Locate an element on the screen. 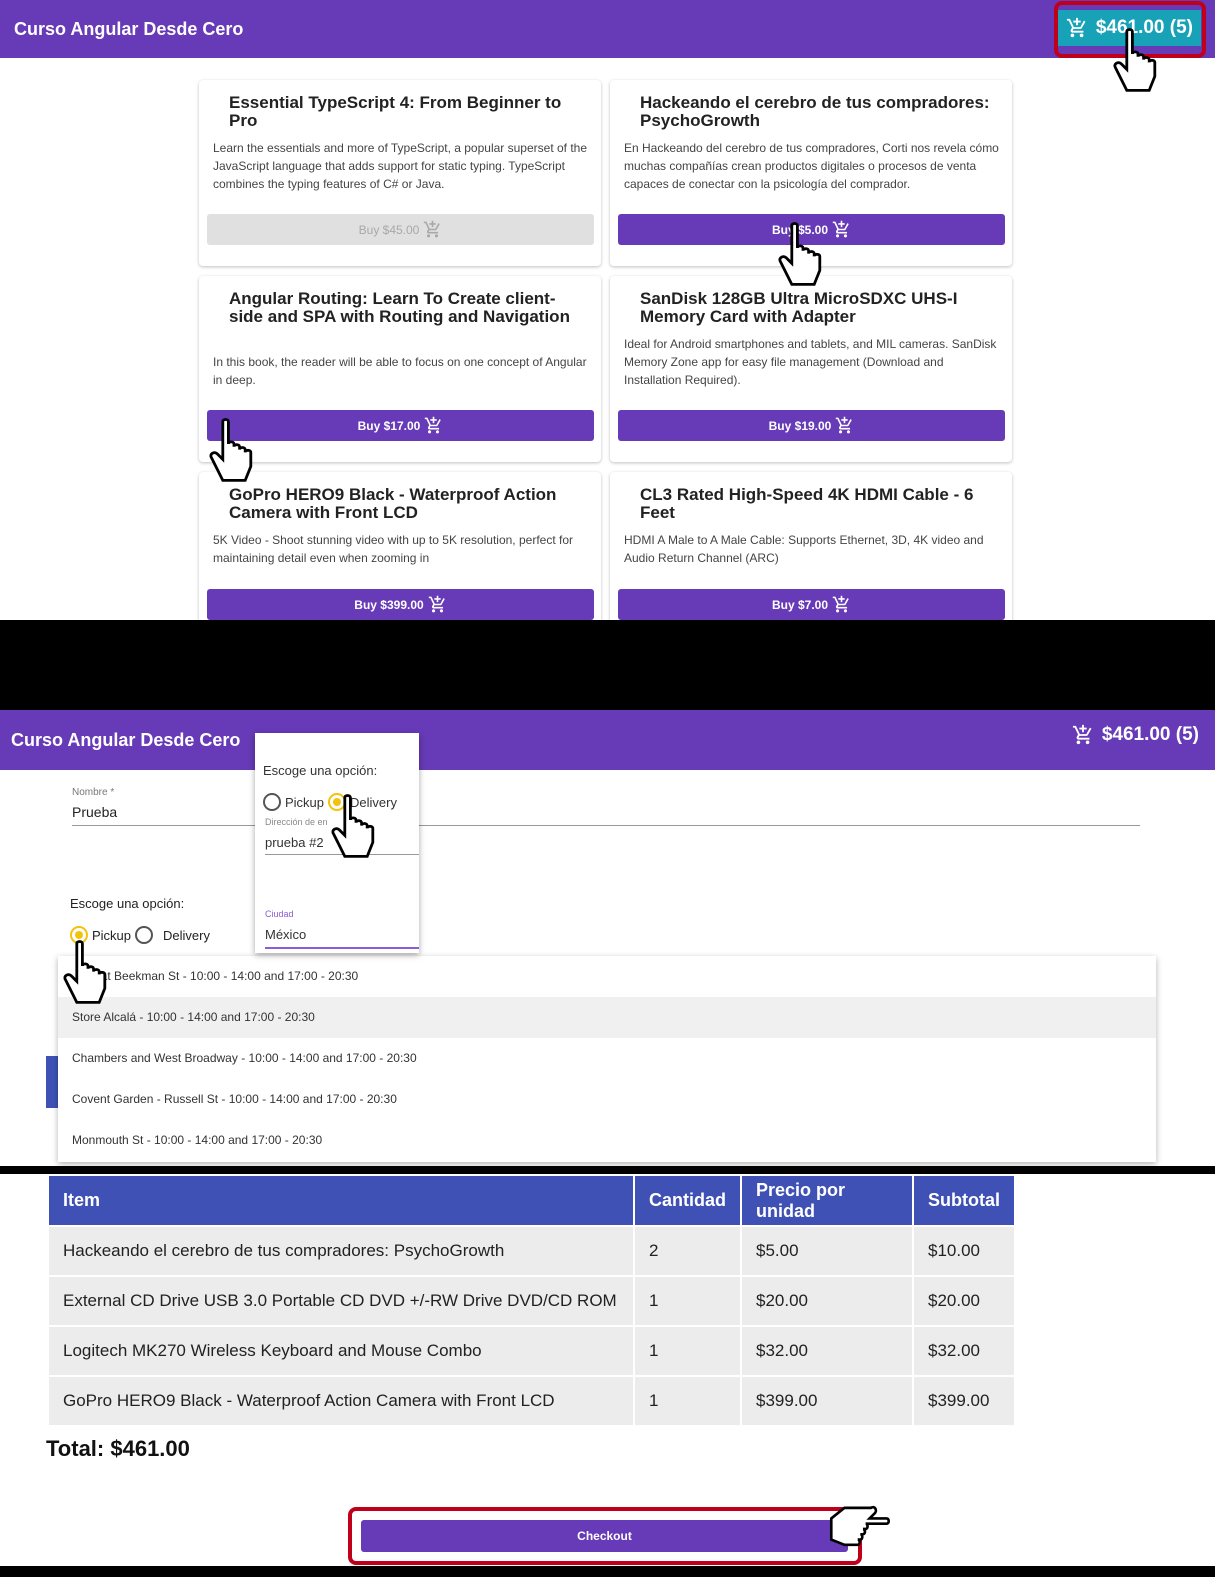 This screenshot has width=1215, height=1577. quantity-cell: 2 is located at coordinates (688, 1251).